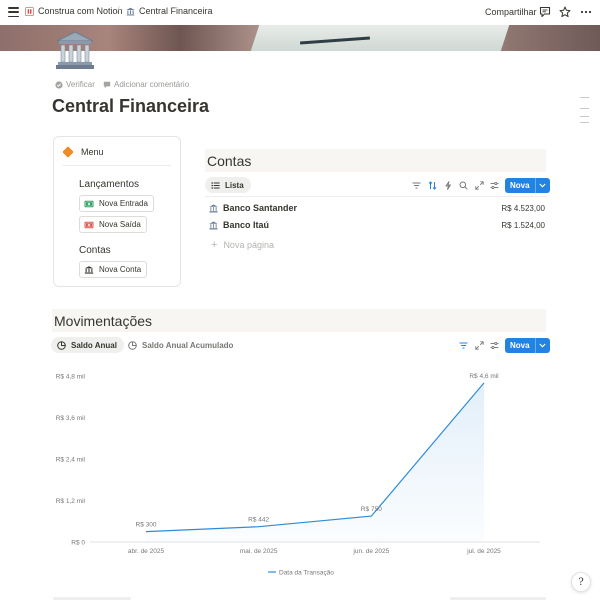 This screenshot has height=600, width=600. What do you see at coordinates (13, 12) in the screenshot?
I see `menu-icon` at bounding box center [13, 12].